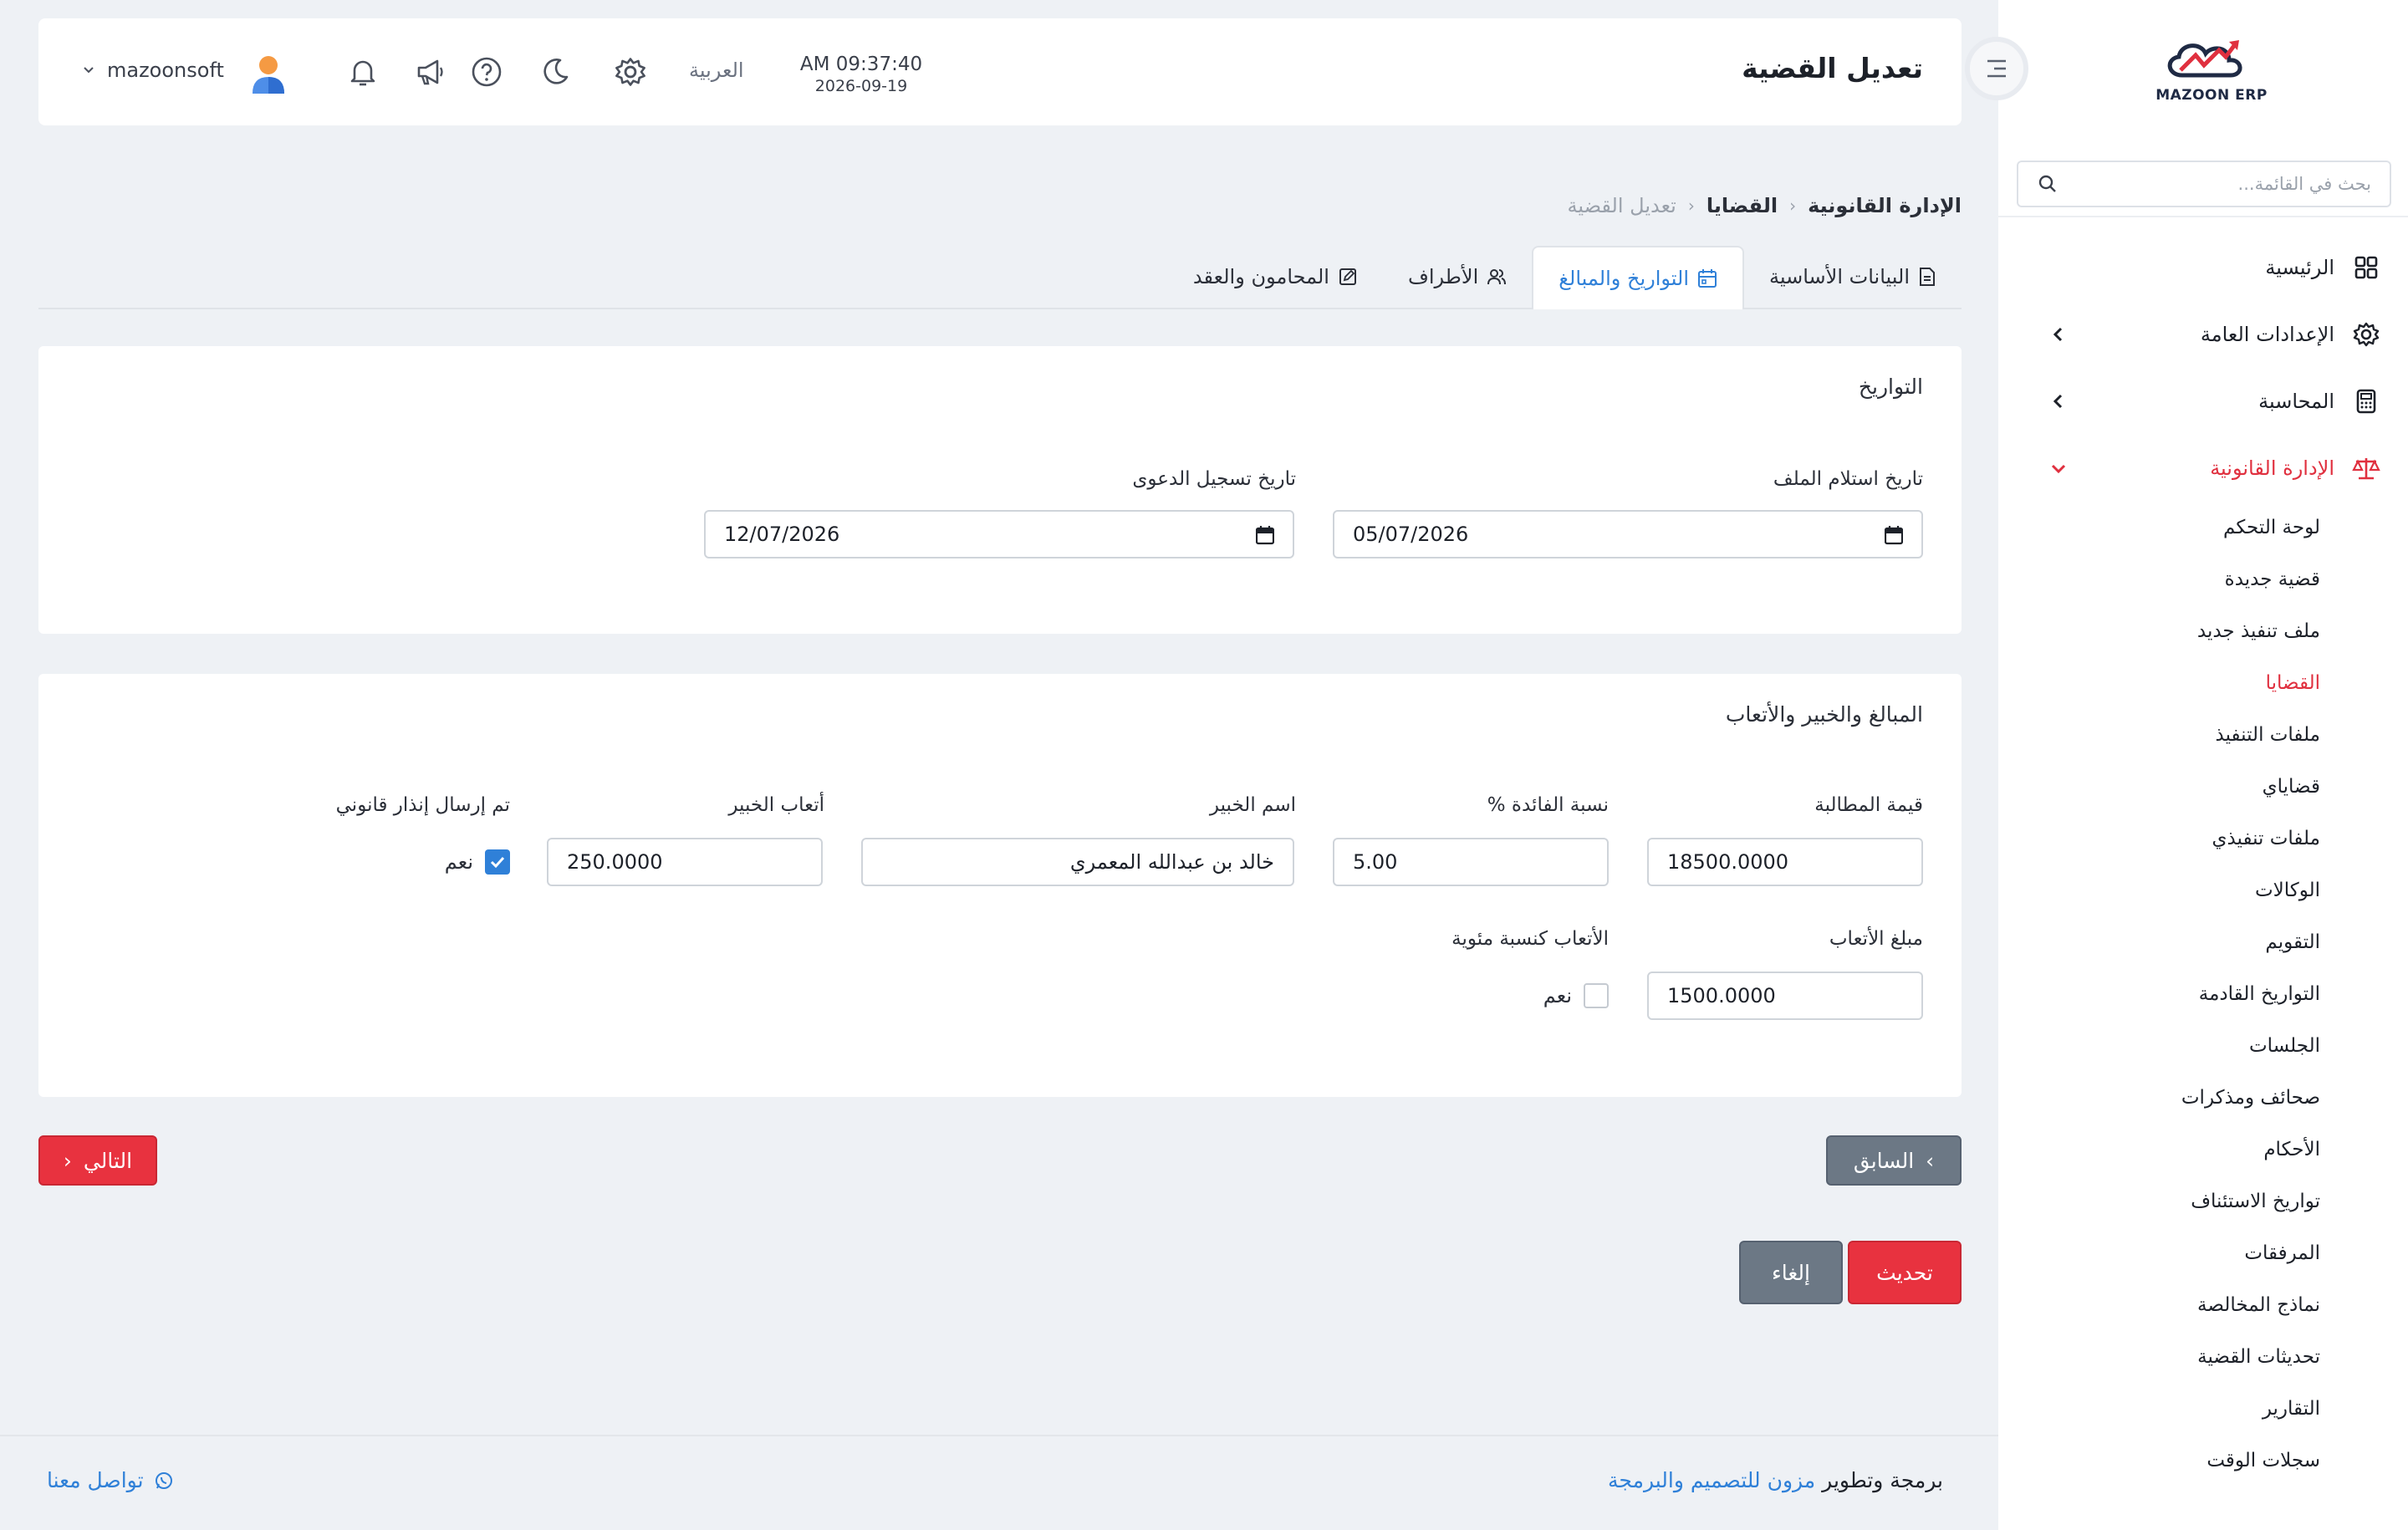 Image resolution: width=2408 pixels, height=1530 pixels. Describe the element at coordinates (1931, 1160) in the screenshot. I see `chevron-right-icon: ›` at that location.